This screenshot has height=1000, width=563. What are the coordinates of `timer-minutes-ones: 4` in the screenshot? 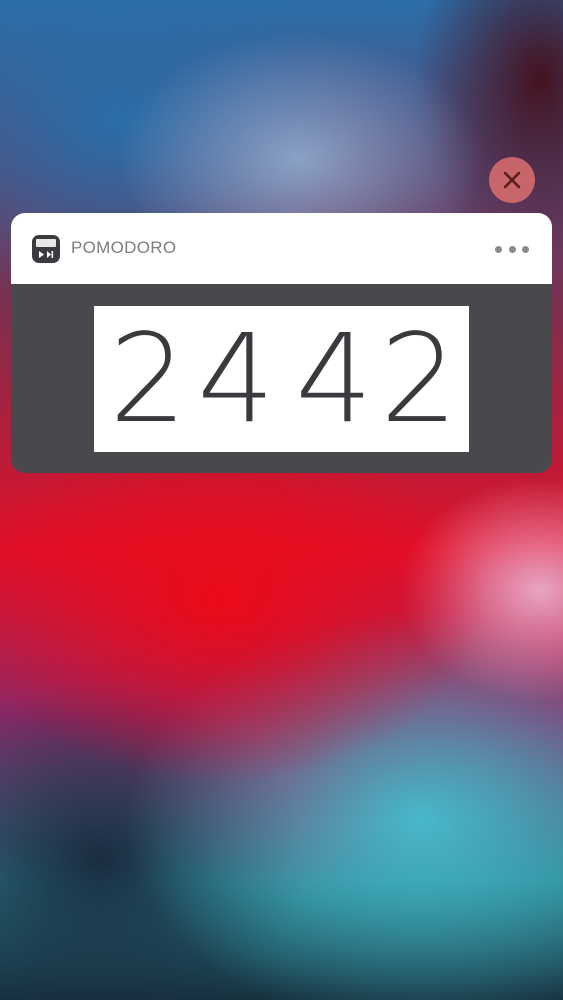 It's located at (236, 379).